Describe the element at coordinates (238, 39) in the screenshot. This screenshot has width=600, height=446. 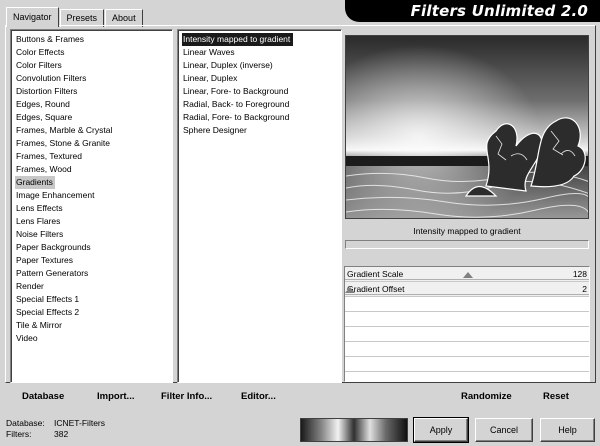
I see `filter-item: Intensity mapped to gradient` at that location.